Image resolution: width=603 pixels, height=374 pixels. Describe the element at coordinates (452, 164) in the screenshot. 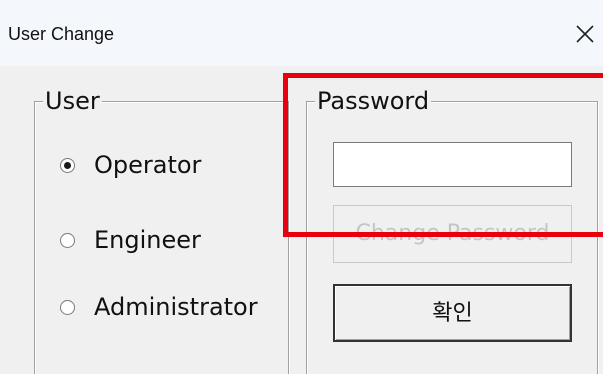

I see `password-input` at that location.